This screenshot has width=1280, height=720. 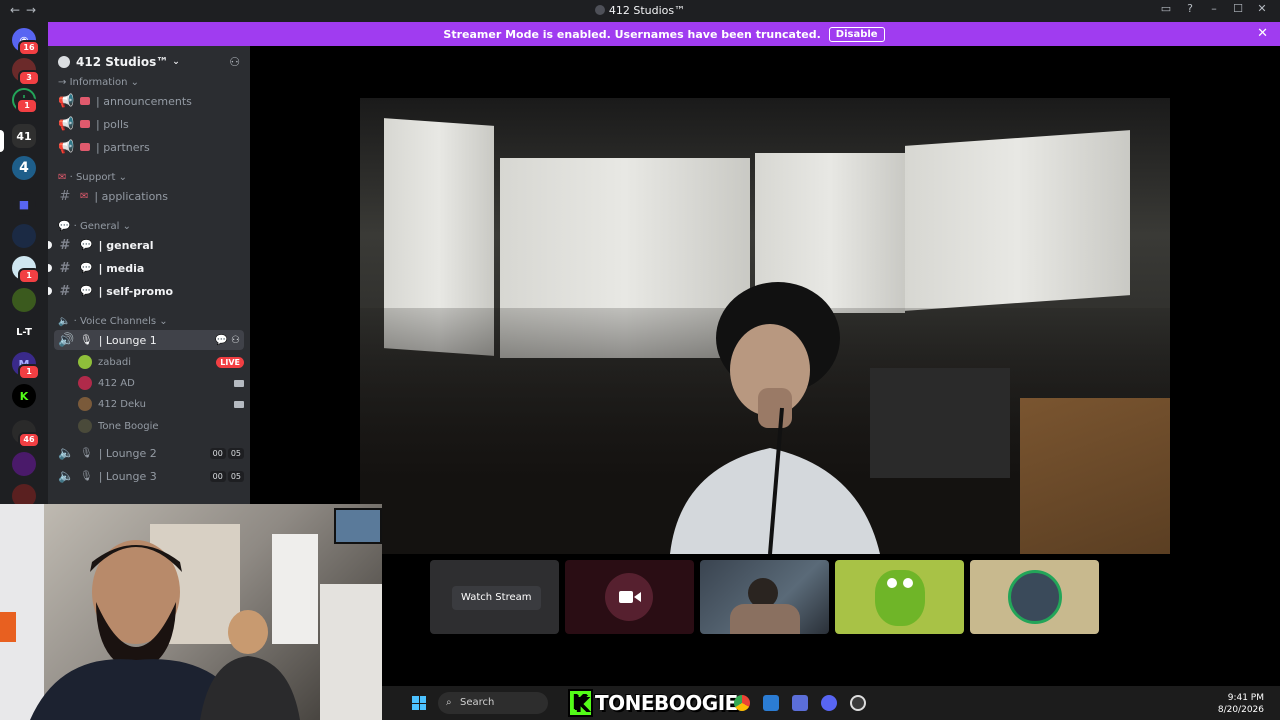 What do you see at coordinates (629, 597) in the screenshot?
I see `participant-tile-412-ad` at bounding box center [629, 597].